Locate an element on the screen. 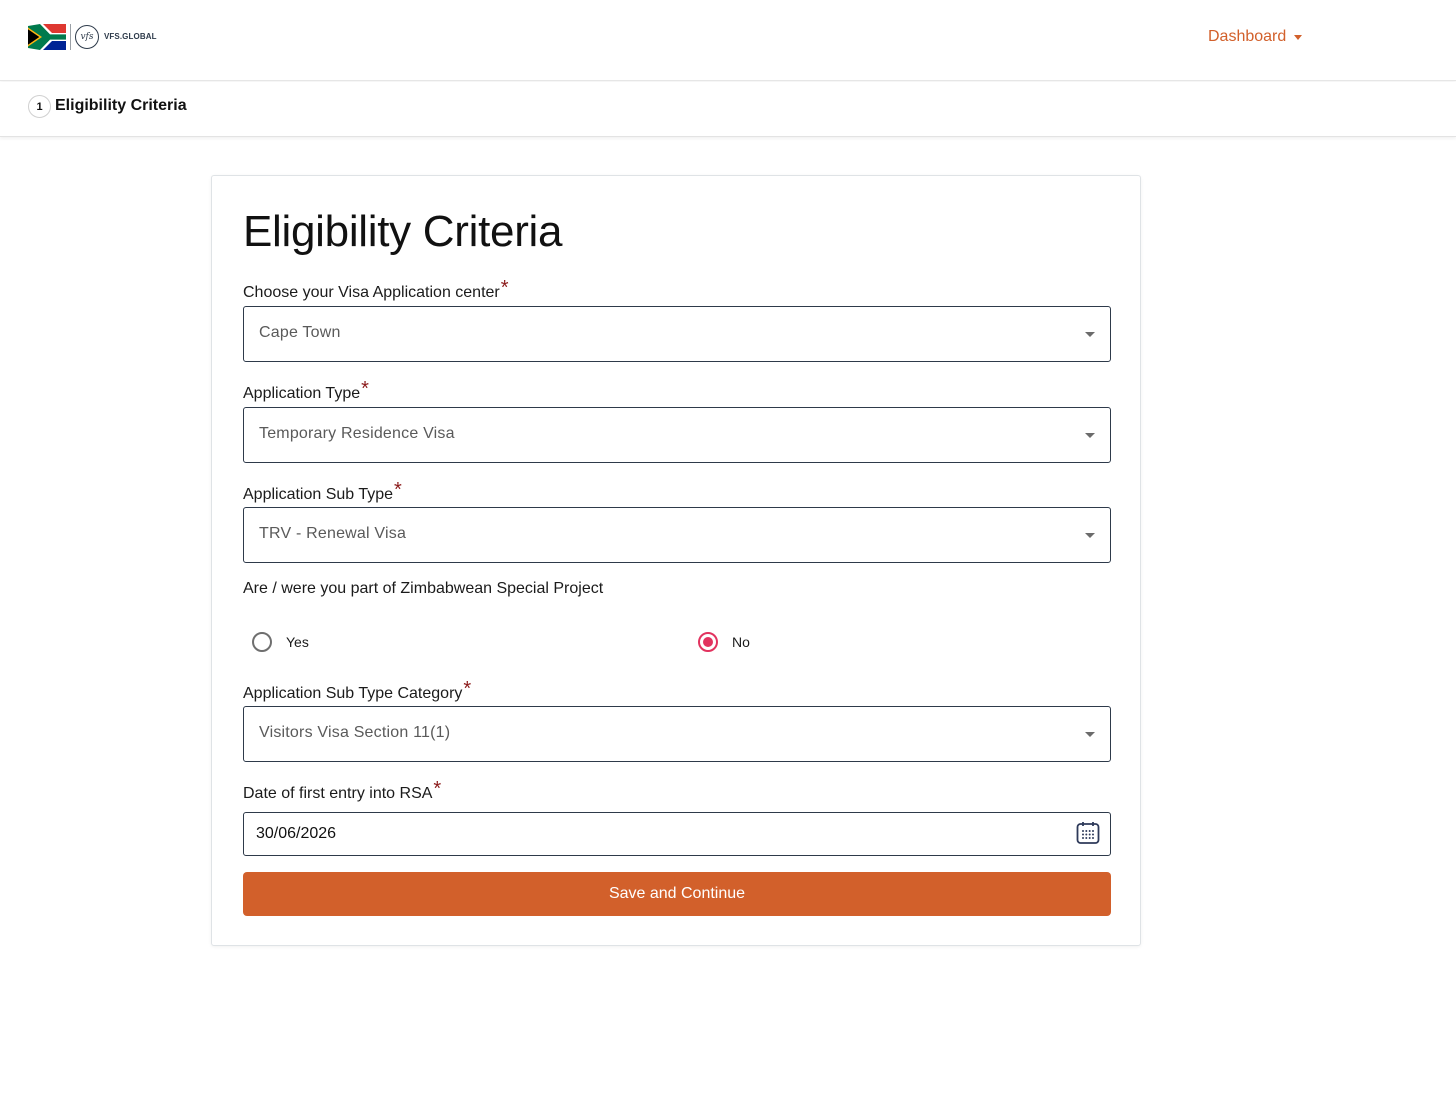 This screenshot has height=1097, width=1456. top-navbar: vfs VFS.GLOBAL Dashboard is located at coordinates (728, 40).